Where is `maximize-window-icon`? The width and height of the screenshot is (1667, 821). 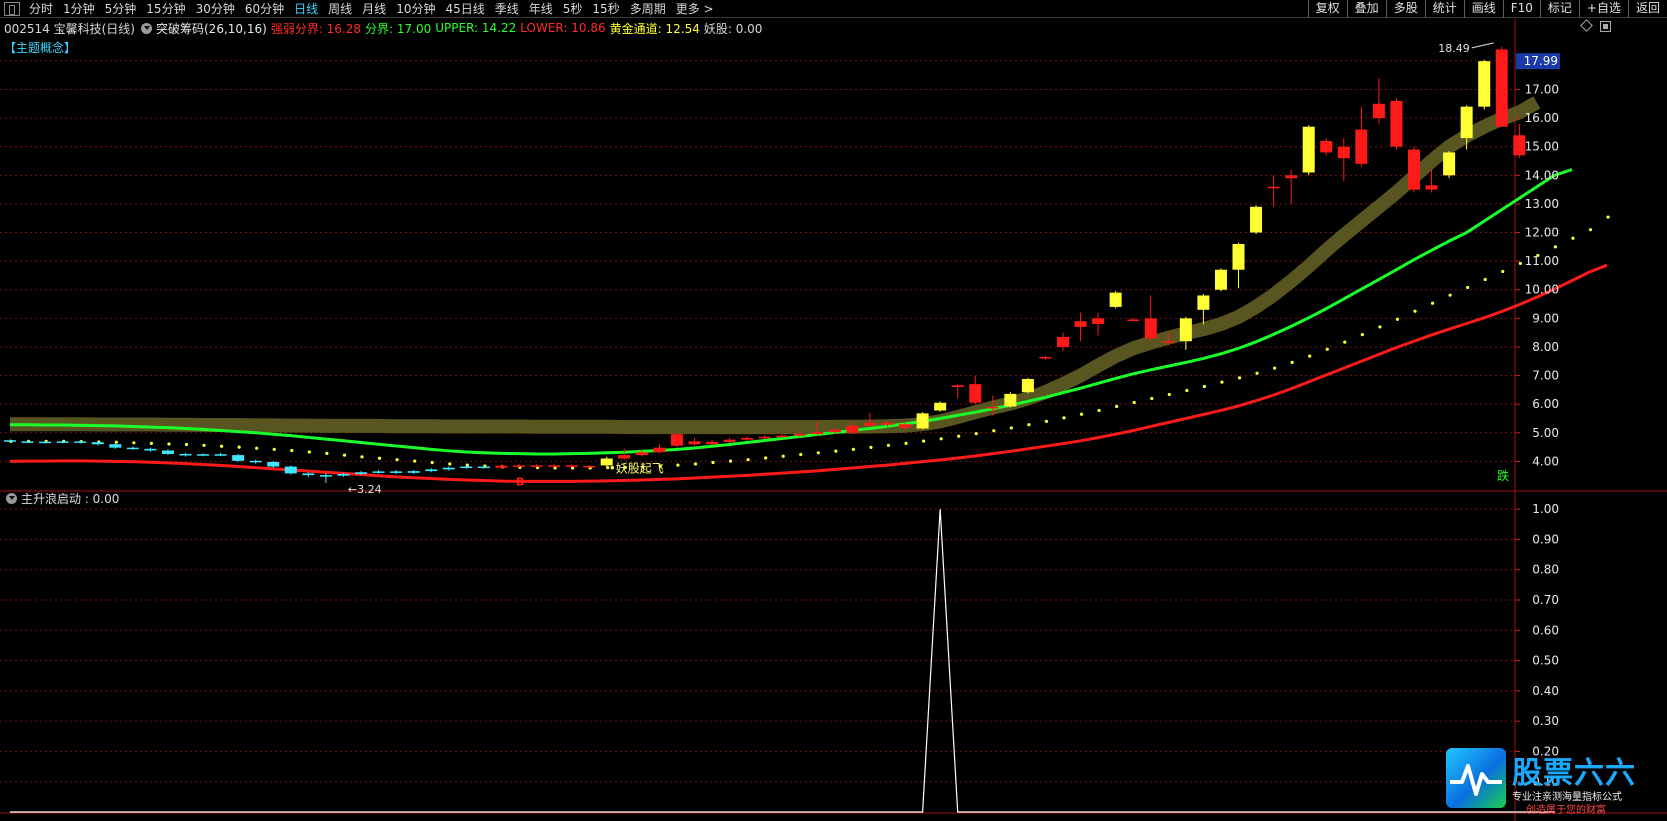
maximize-window-icon is located at coordinates (1605, 26).